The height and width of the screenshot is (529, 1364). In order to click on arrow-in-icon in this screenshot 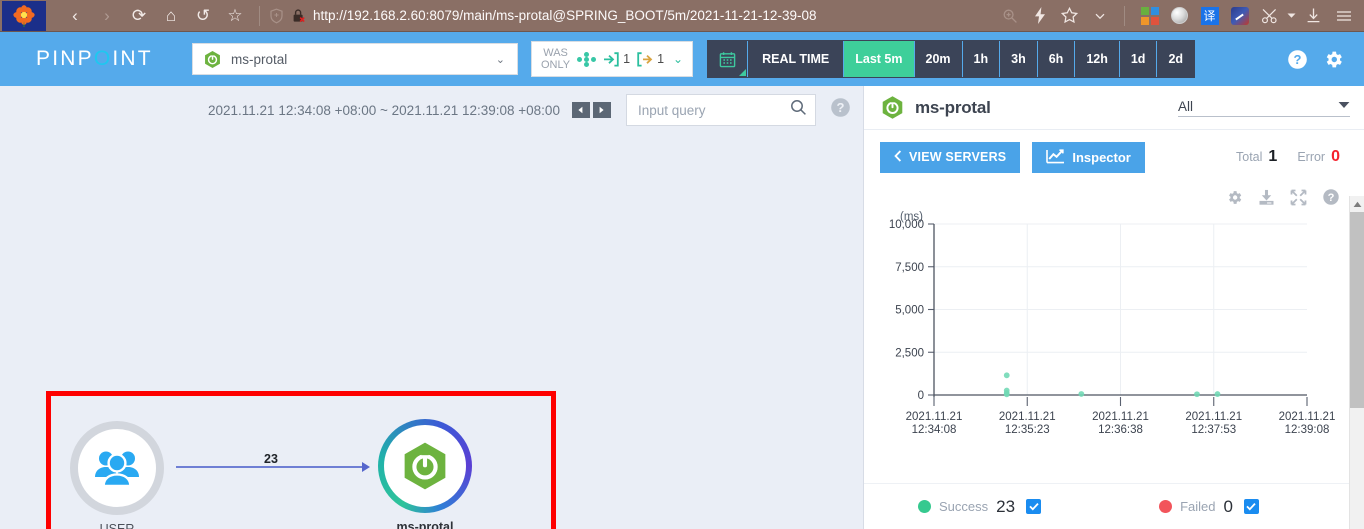, I will do `click(611, 58)`.